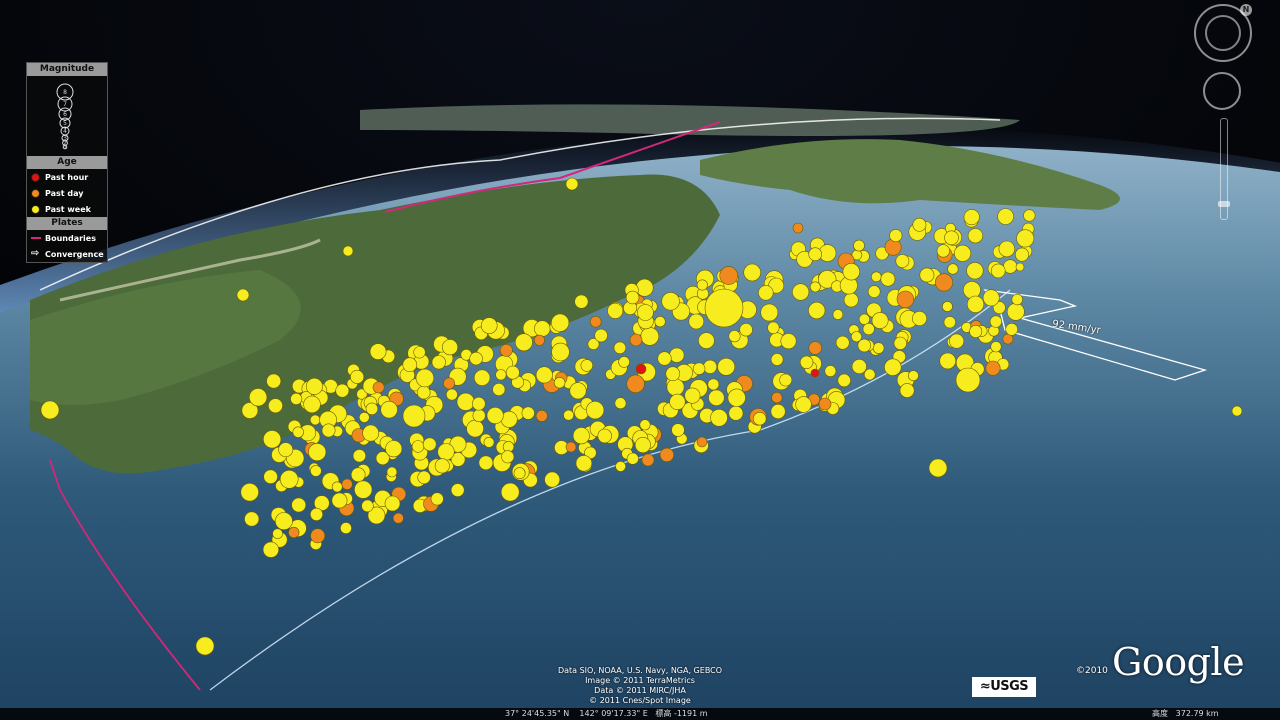 The height and width of the screenshot is (720, 1280). Describe the element at coordinates (1222, 91) in the screenshot. I see `look-joystick-icon` at that location.